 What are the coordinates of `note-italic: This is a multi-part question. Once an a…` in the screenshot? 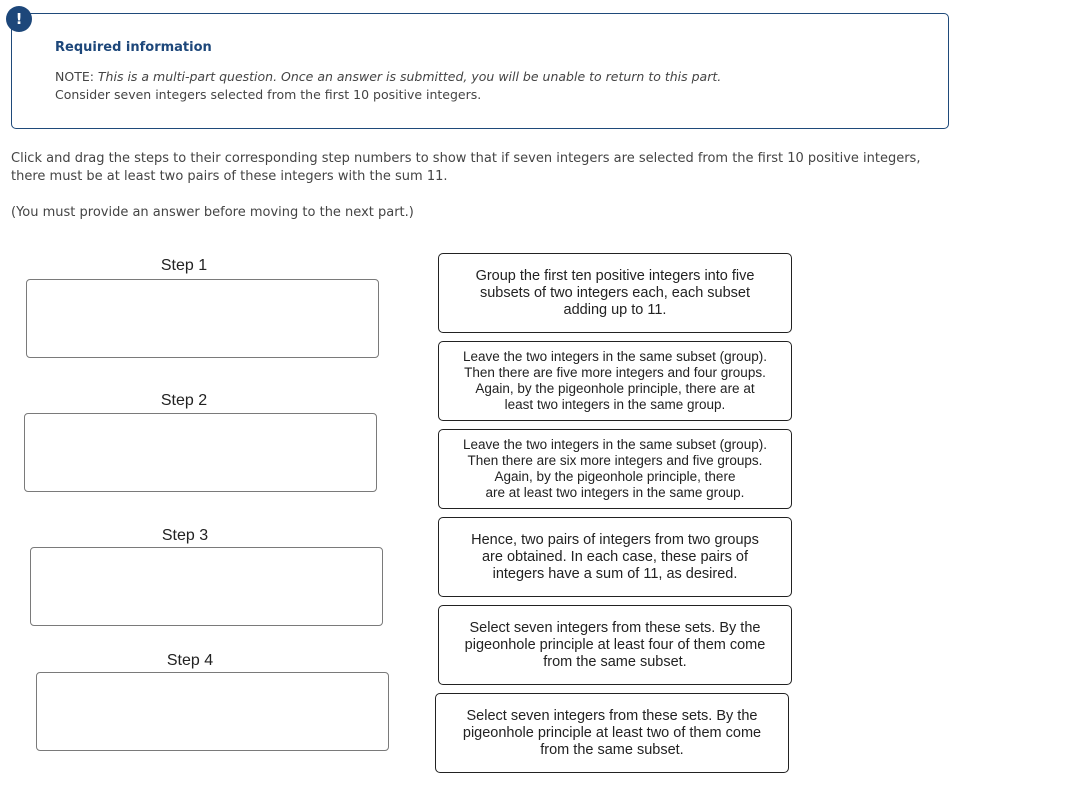 It's located at (409, 76).